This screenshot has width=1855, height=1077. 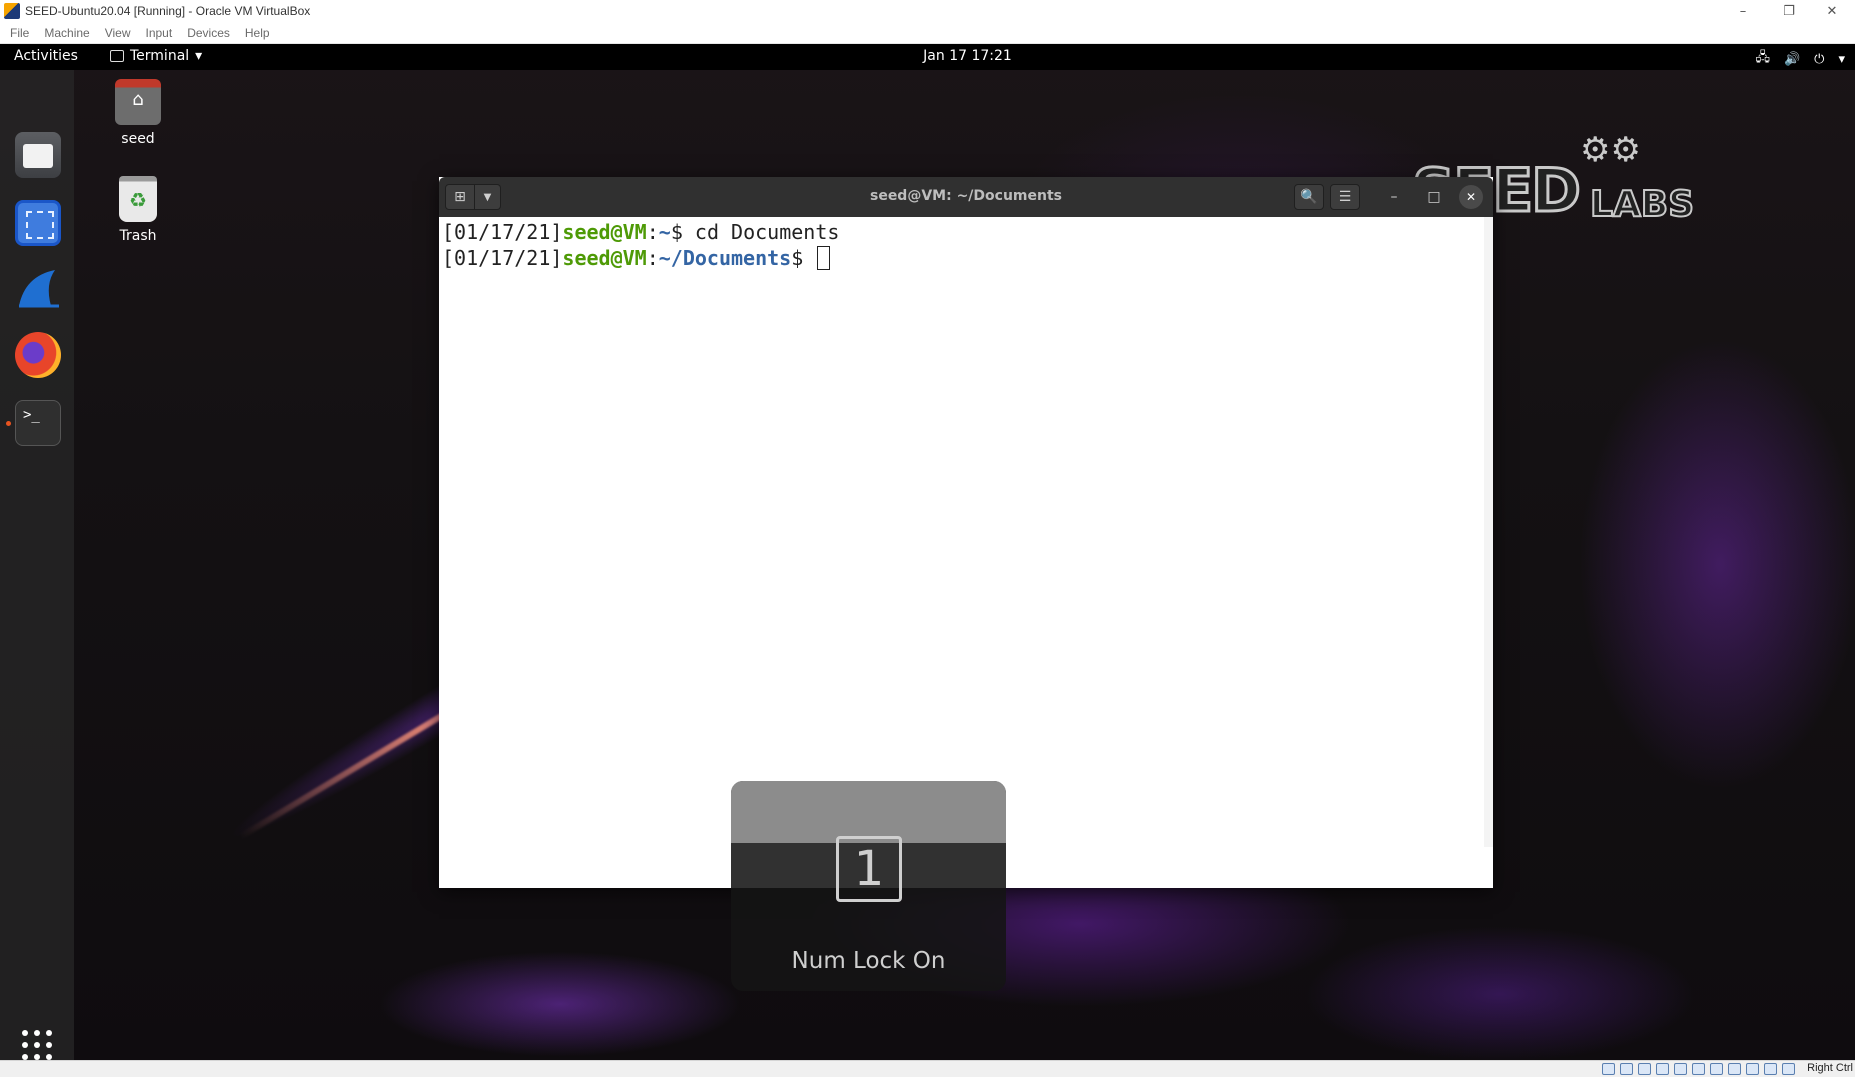 I want to click on search-button: 🔍, so click(x=1309, y=197).